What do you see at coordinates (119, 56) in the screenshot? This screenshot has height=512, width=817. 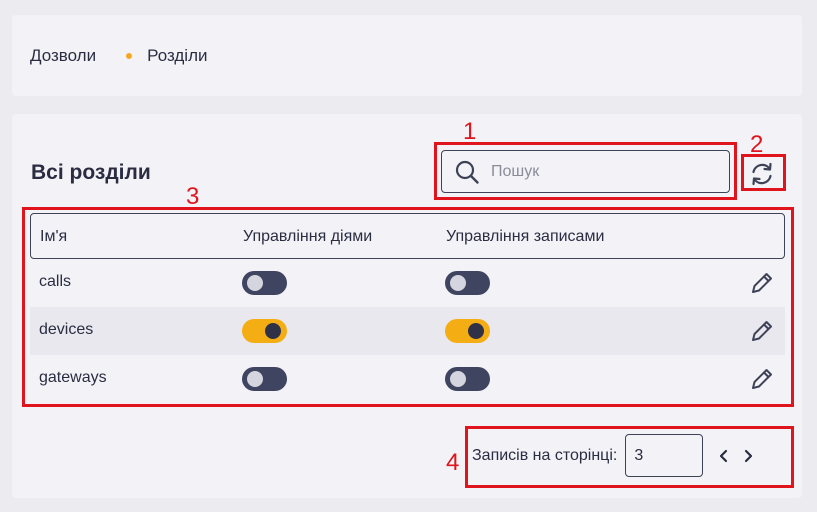 I see `breadcrumb: Дозволи Розділи` at bounding box center [119, 56].